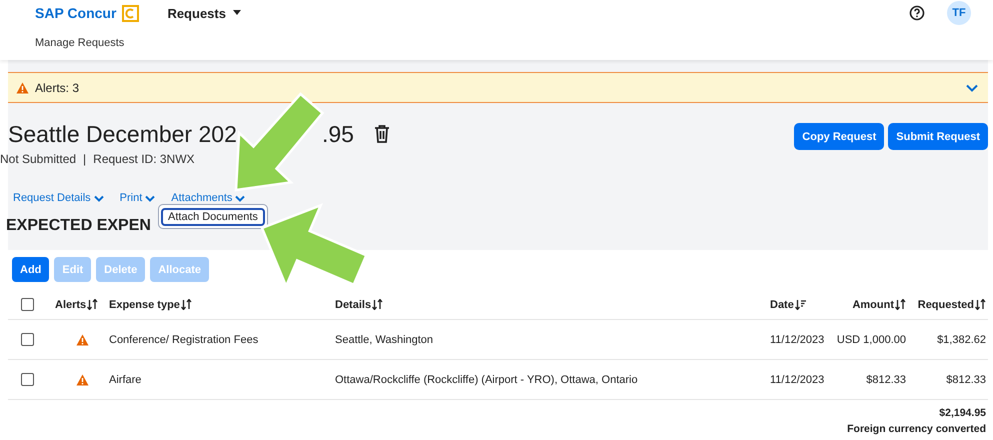 This screenshot has width=993, height=440. Describe the element at coordinates (57, 87) in the screenshot. I see `alerts-label: Alerts: 3` at that location.